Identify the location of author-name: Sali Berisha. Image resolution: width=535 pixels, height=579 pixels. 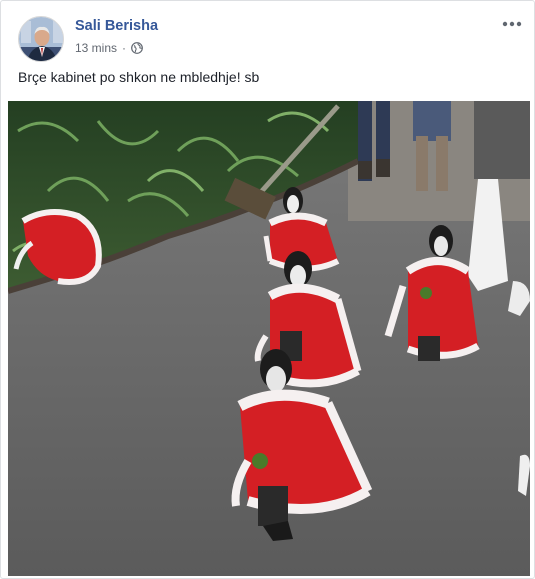
(116, 26).